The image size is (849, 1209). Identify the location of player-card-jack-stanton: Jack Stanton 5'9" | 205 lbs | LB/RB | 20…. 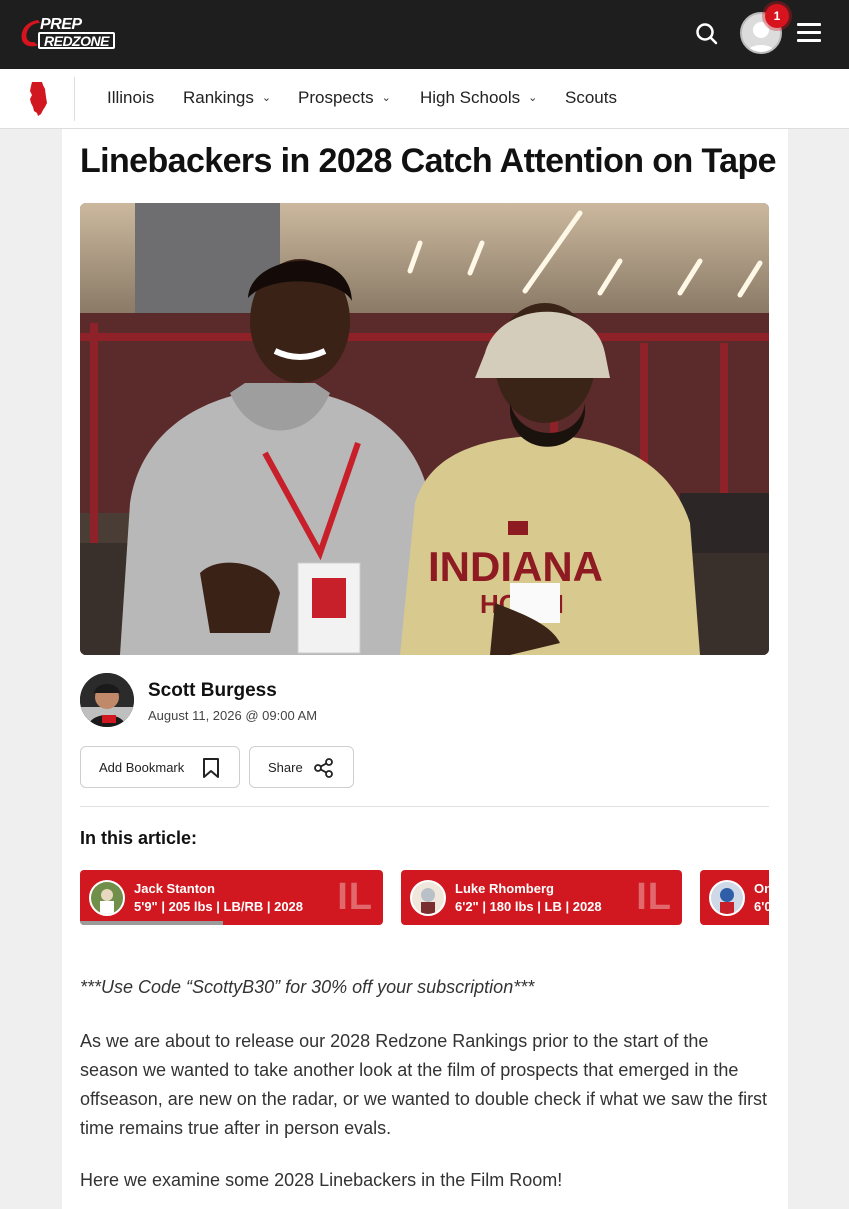
(231, 897).